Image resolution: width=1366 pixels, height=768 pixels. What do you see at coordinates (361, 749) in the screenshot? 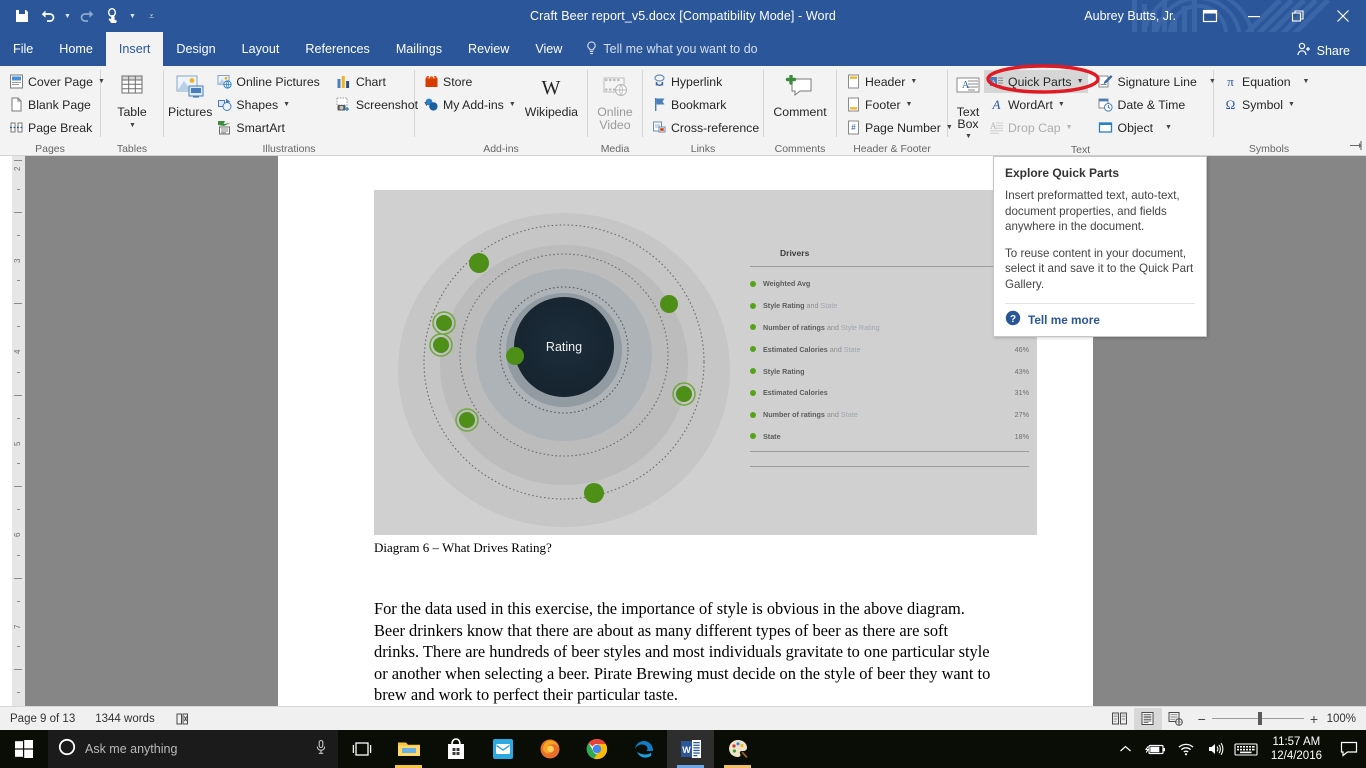
I see `task-view-icon` at bounding box center [361, 749].